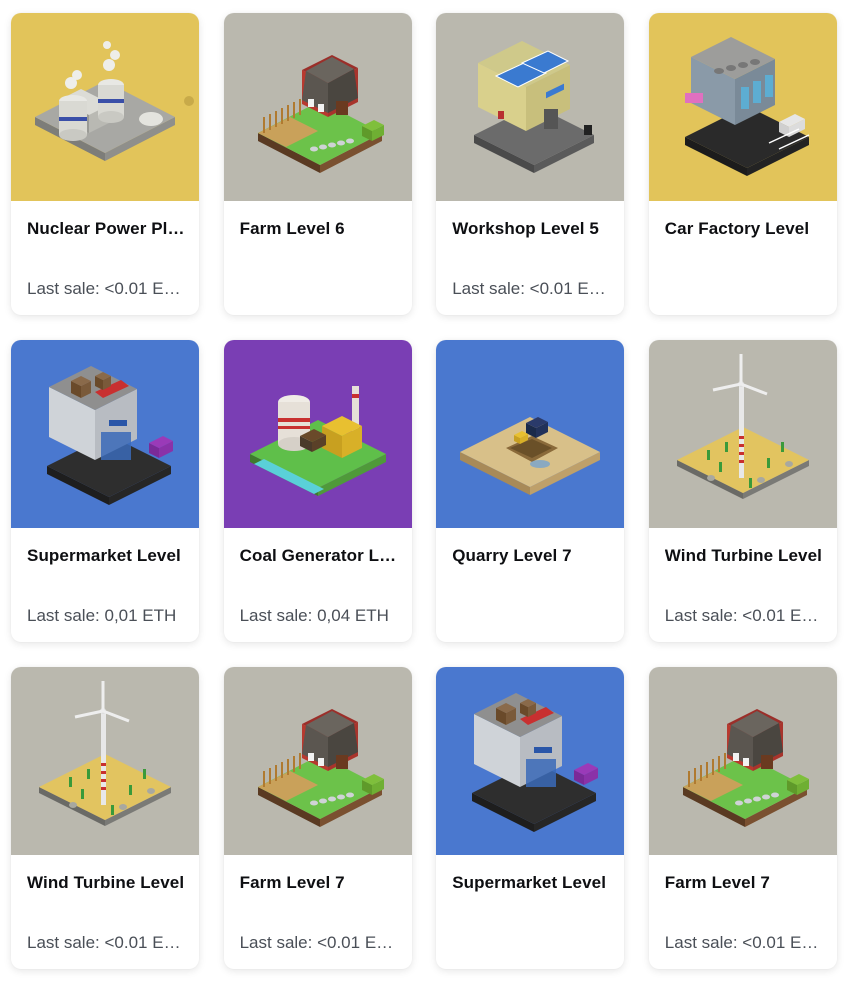  I want to click on nft-card: Workshop Level 5 Last sale: <0.01 ETH, so click(530, 164).